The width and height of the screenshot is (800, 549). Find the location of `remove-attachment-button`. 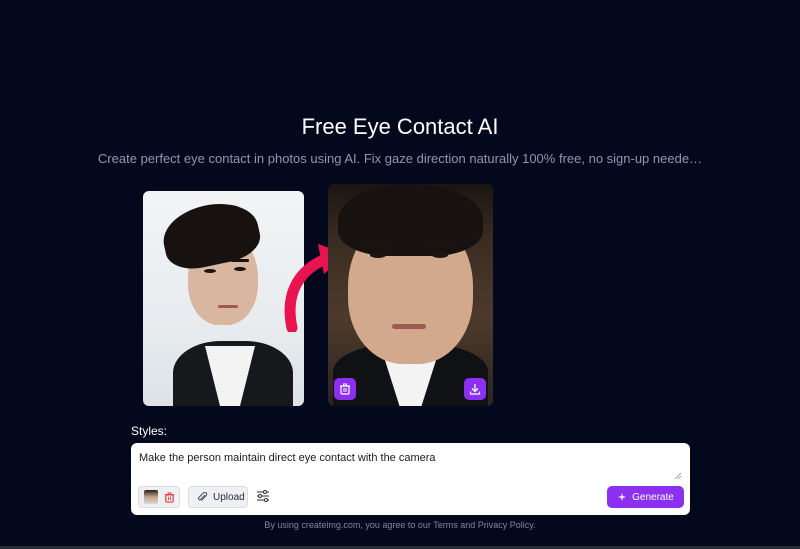

remove-attachment-button is located at coordinates (169, 497).